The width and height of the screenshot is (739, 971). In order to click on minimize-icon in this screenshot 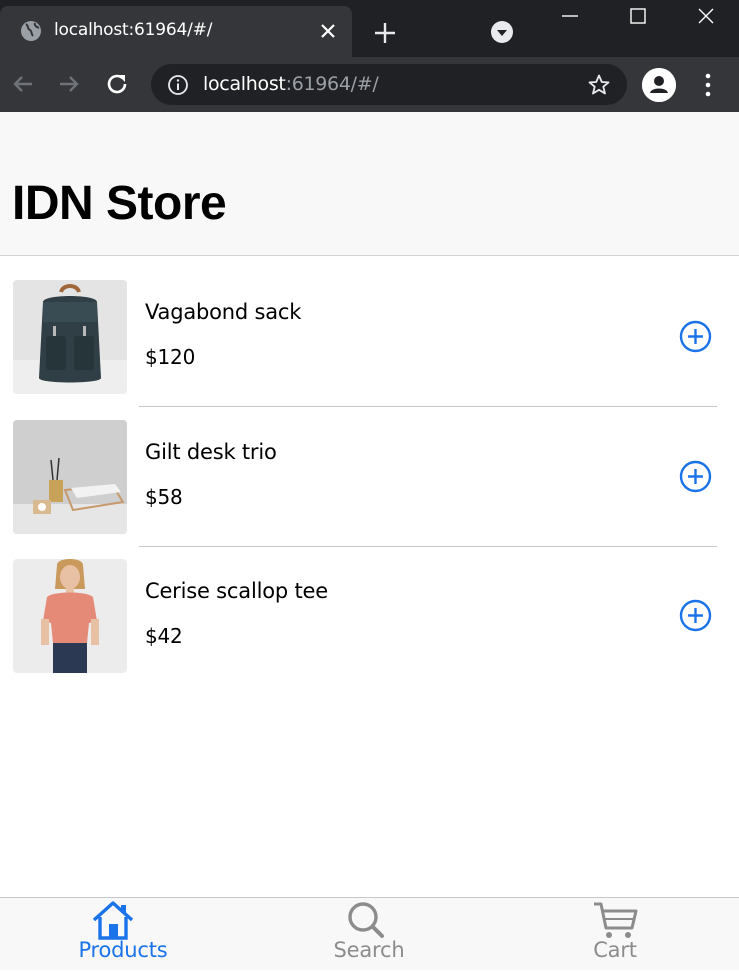, I will do `click(570, 16)`.